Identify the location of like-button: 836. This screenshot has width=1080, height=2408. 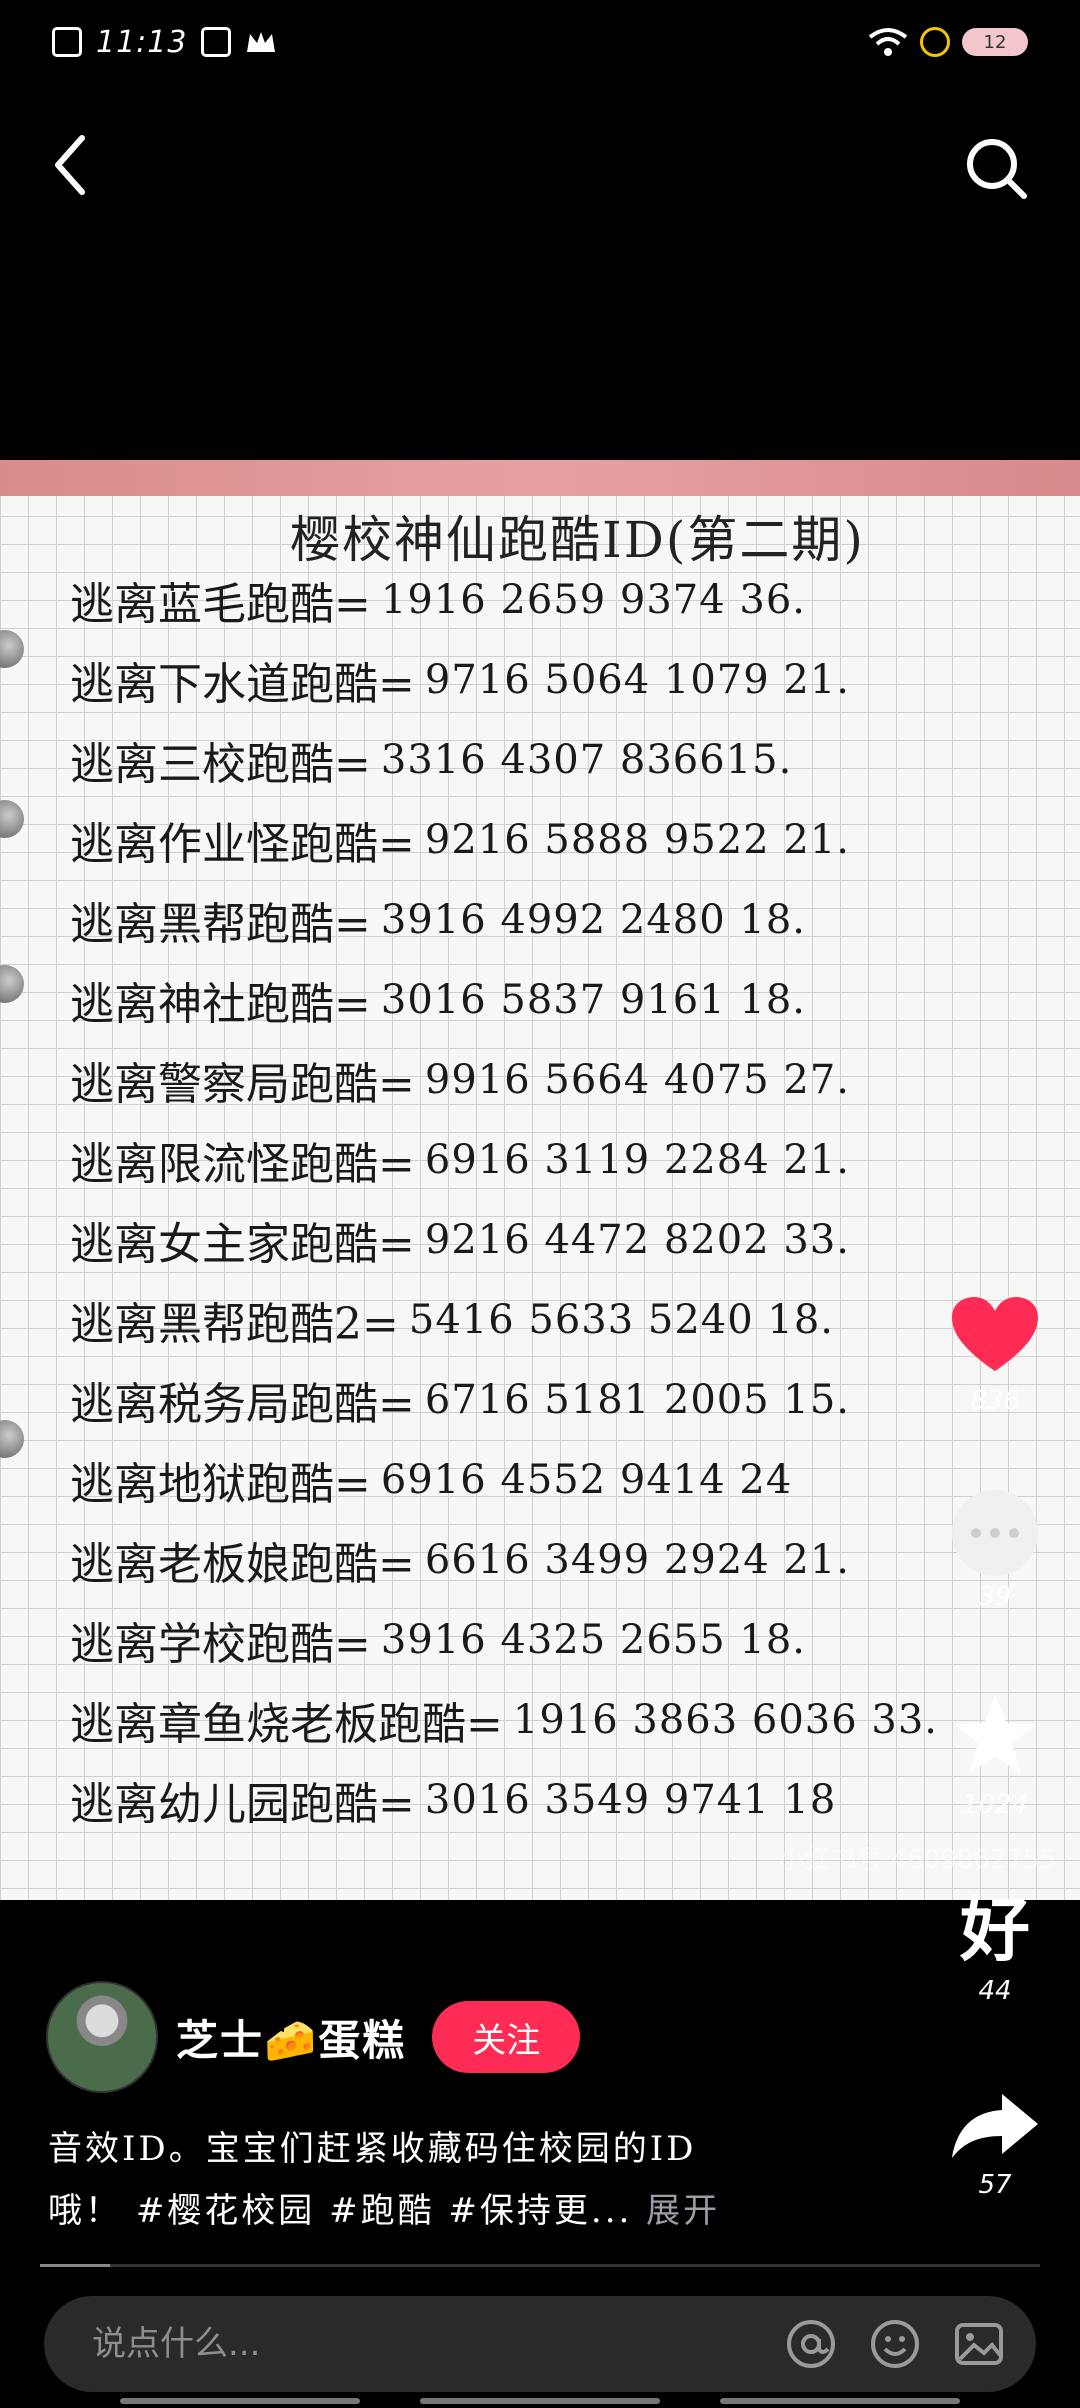
(995, 1353).